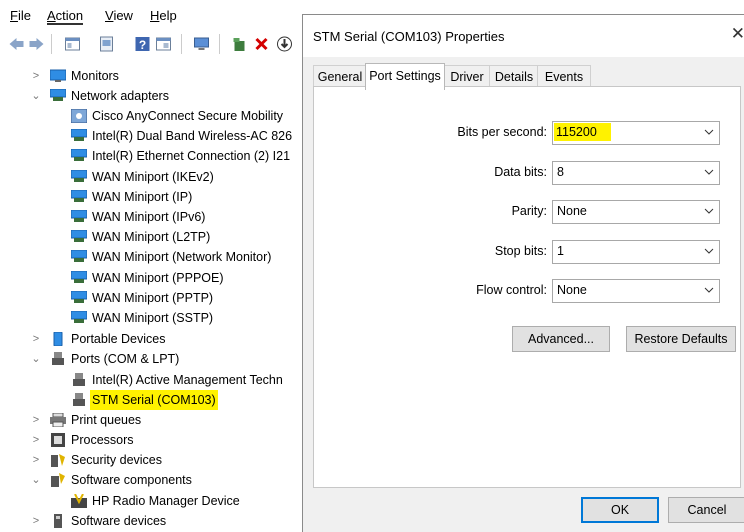 The height and width of the screenshot is (532, 744). I want to click on help-icon: ?, so click(142, 44).